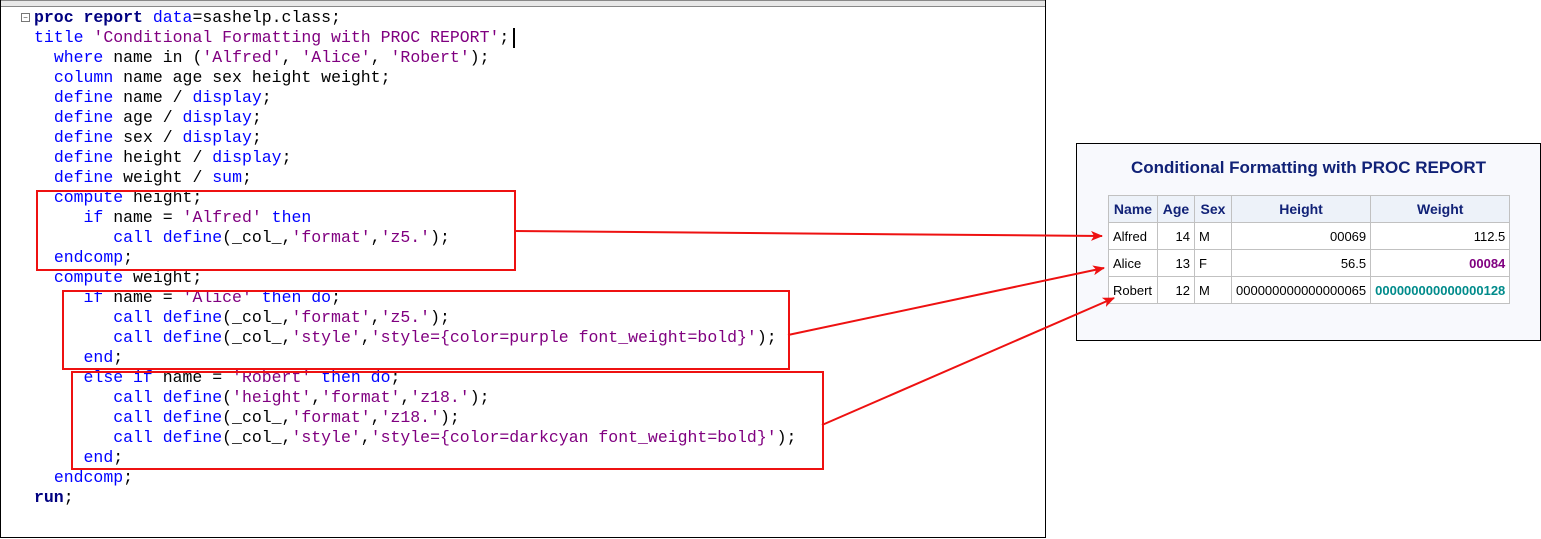  Describe the element at coordinates (808, 235) in the screenshot. I see `arrow-alfred` at that location.